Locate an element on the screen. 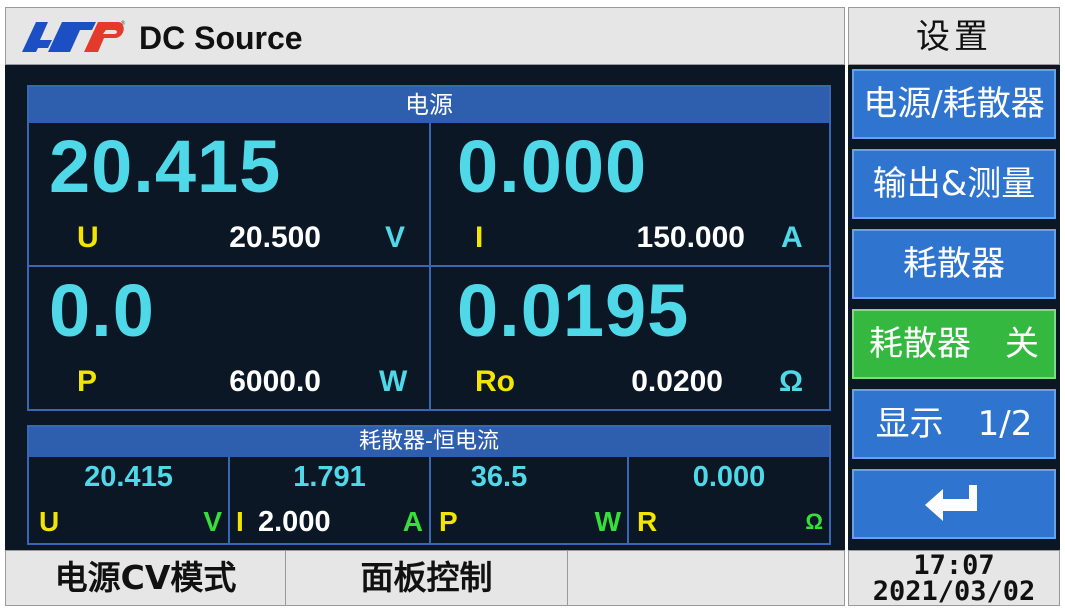 The image size is (1065, 610). atp-logo-icon: ® is located at coordinates (74, 36).